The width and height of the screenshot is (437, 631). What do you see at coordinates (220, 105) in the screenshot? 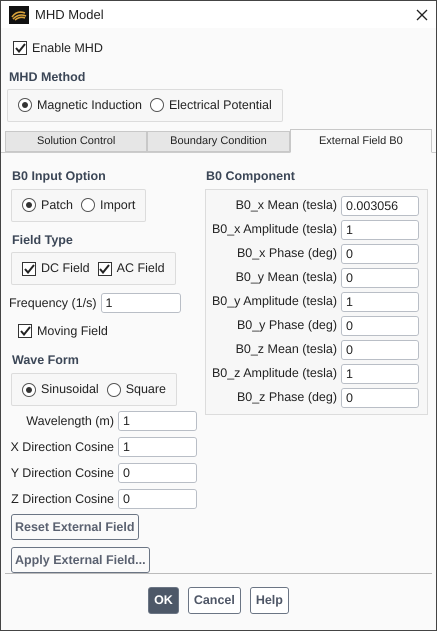
I see `radio-label: Electrical Potential` at bounding box center [220, 105].